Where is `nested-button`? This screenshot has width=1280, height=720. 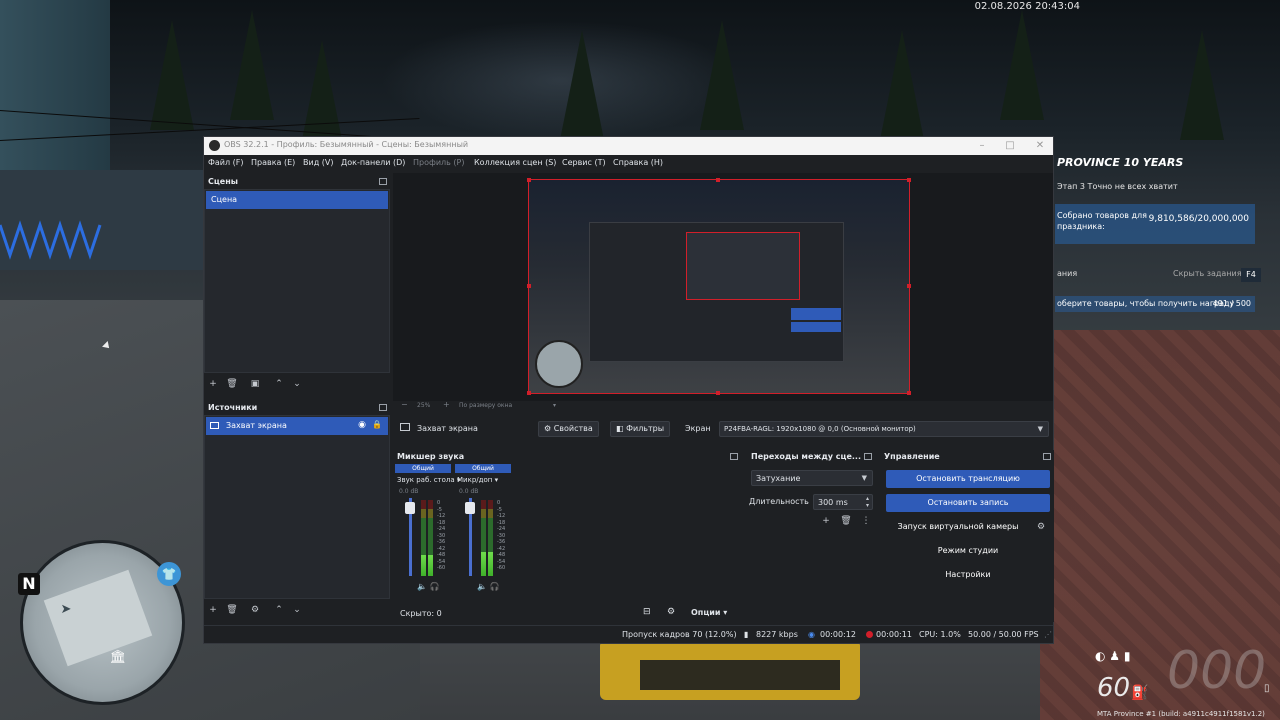
nested-button is located at coordinates (816, 314).